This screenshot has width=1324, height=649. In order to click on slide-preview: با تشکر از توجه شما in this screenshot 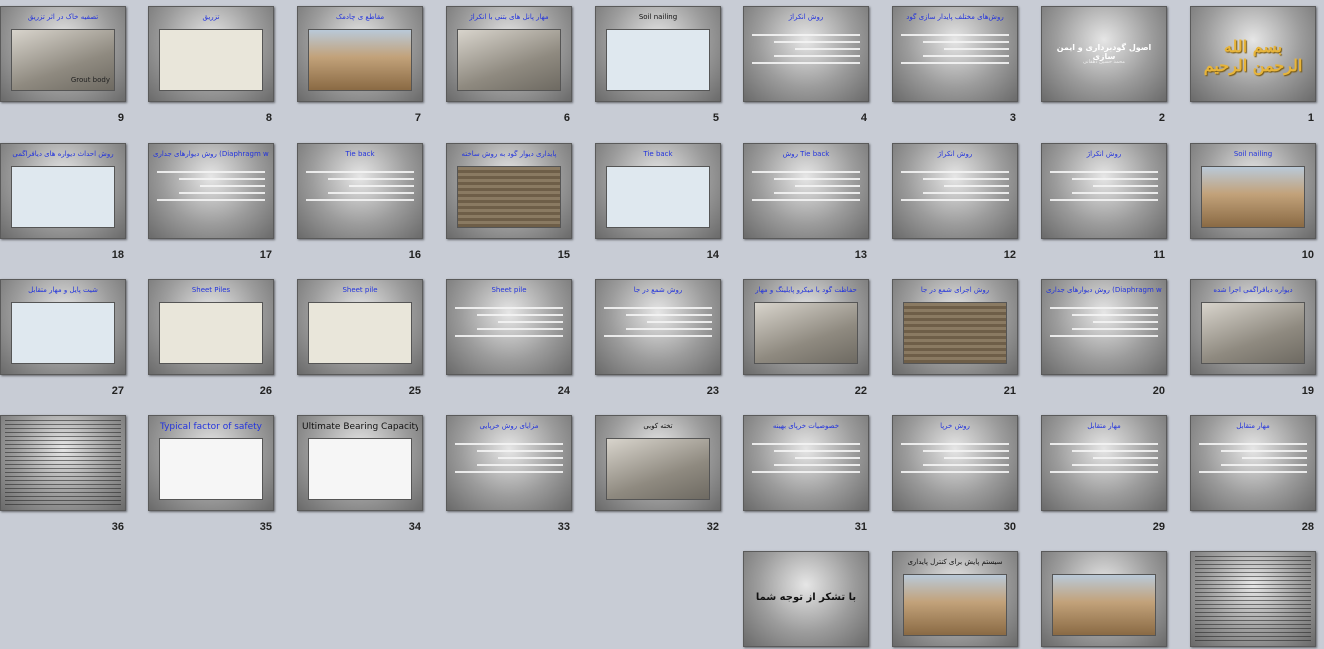, I will do `click(806, 599)`.